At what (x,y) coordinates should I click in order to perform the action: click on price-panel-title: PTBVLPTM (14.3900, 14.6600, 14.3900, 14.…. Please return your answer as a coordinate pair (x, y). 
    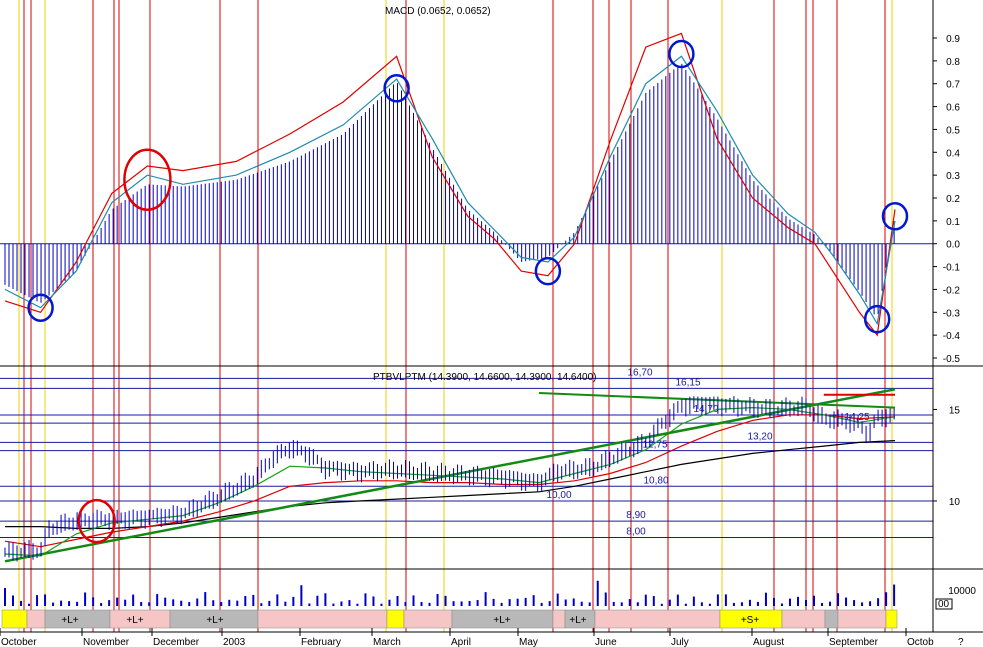
    Looking at the image, I should click on (485, 377).